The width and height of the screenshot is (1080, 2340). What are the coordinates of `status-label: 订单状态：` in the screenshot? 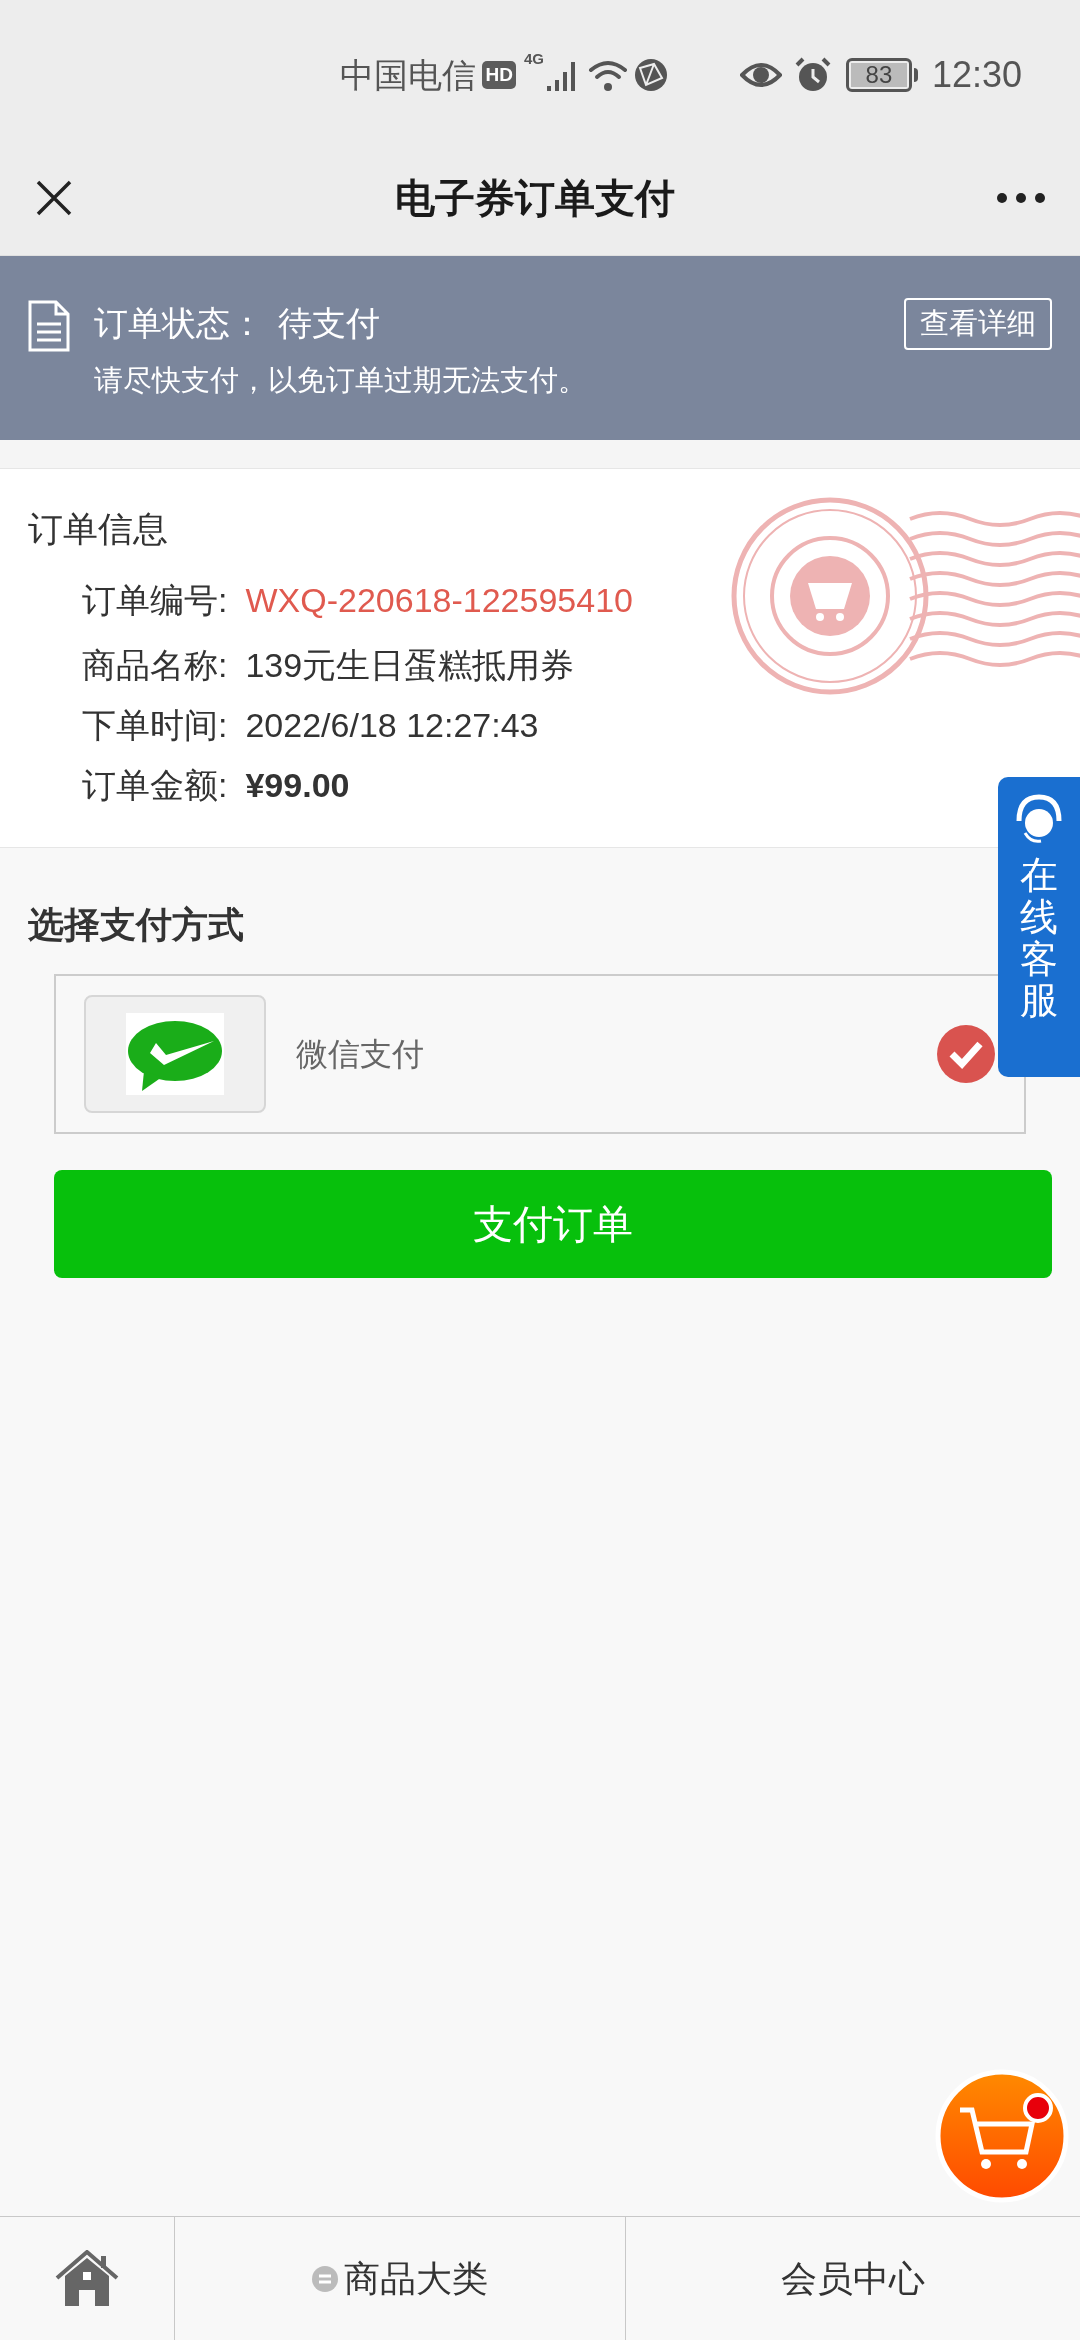 It's located at (179, 323).